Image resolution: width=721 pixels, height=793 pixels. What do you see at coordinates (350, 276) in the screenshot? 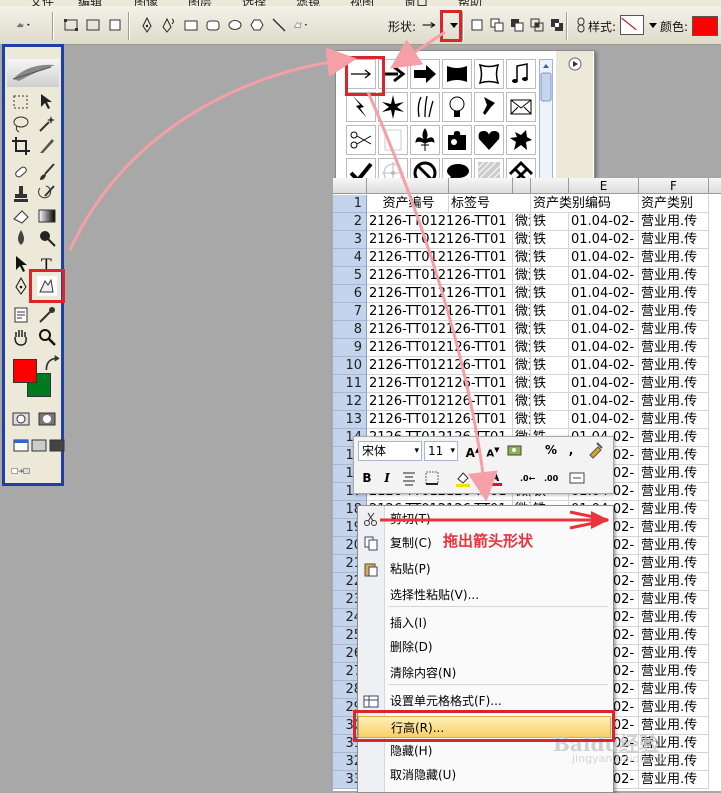
I see `row-number: 5` at bounding box center [350, 276].